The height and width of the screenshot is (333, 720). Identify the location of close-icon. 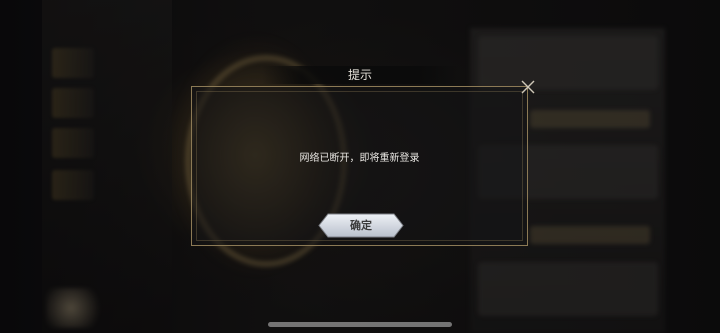
(528, 87).